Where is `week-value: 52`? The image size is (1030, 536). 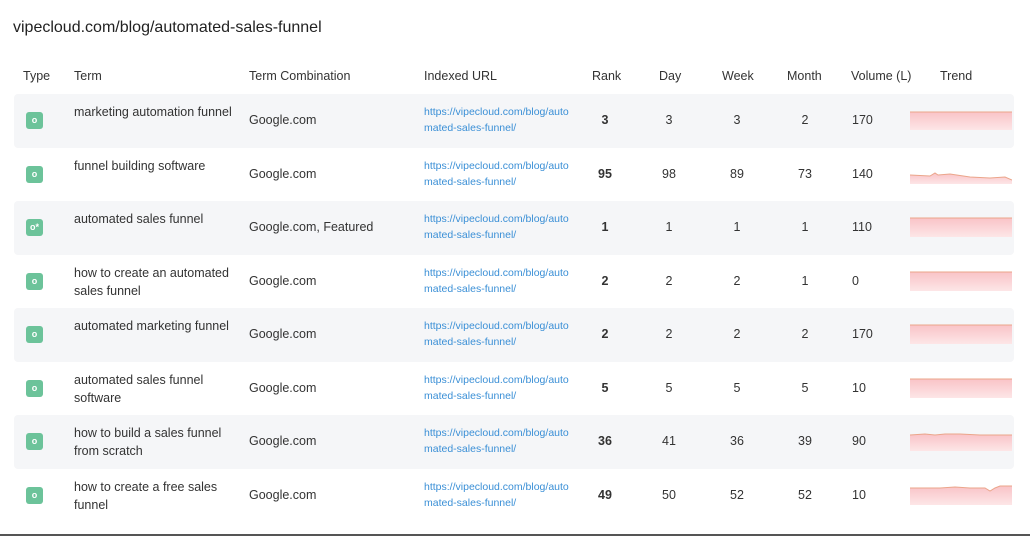
week-value: 52 is located at coordinates (737, 494).